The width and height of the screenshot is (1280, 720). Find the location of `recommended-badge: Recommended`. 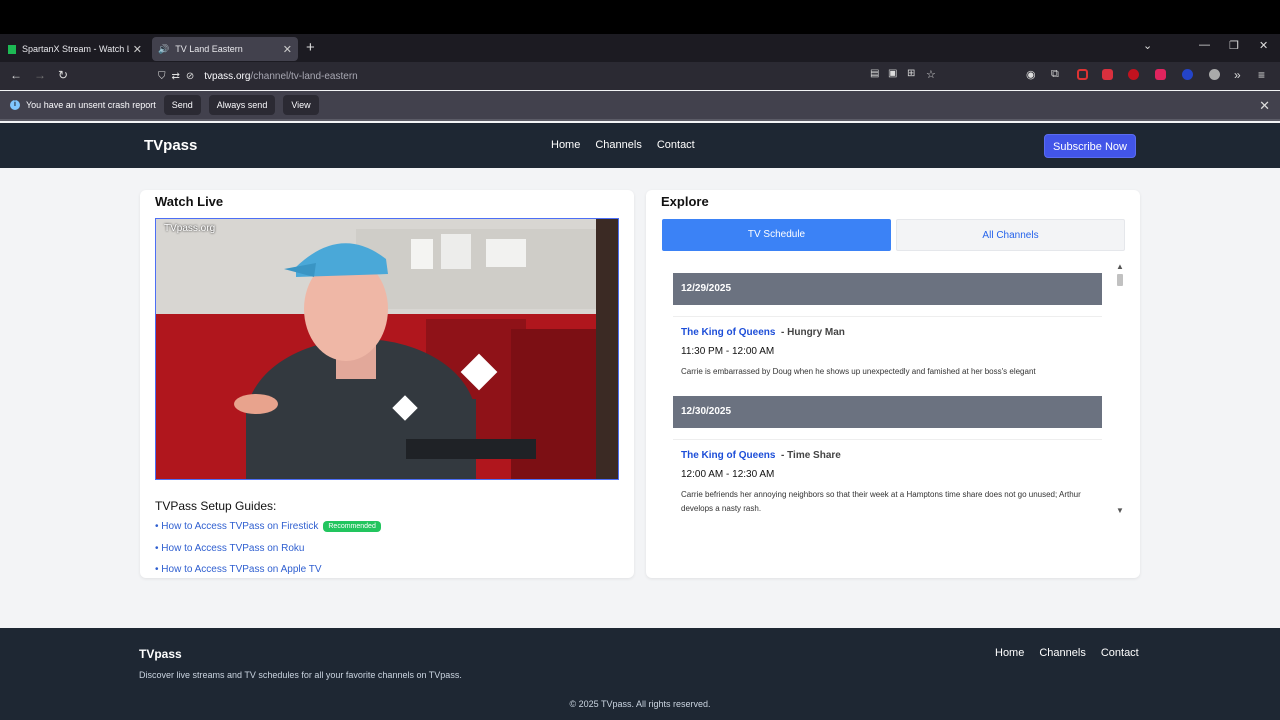

recommended-badge: Recommended is located at coordinates (352, 526).